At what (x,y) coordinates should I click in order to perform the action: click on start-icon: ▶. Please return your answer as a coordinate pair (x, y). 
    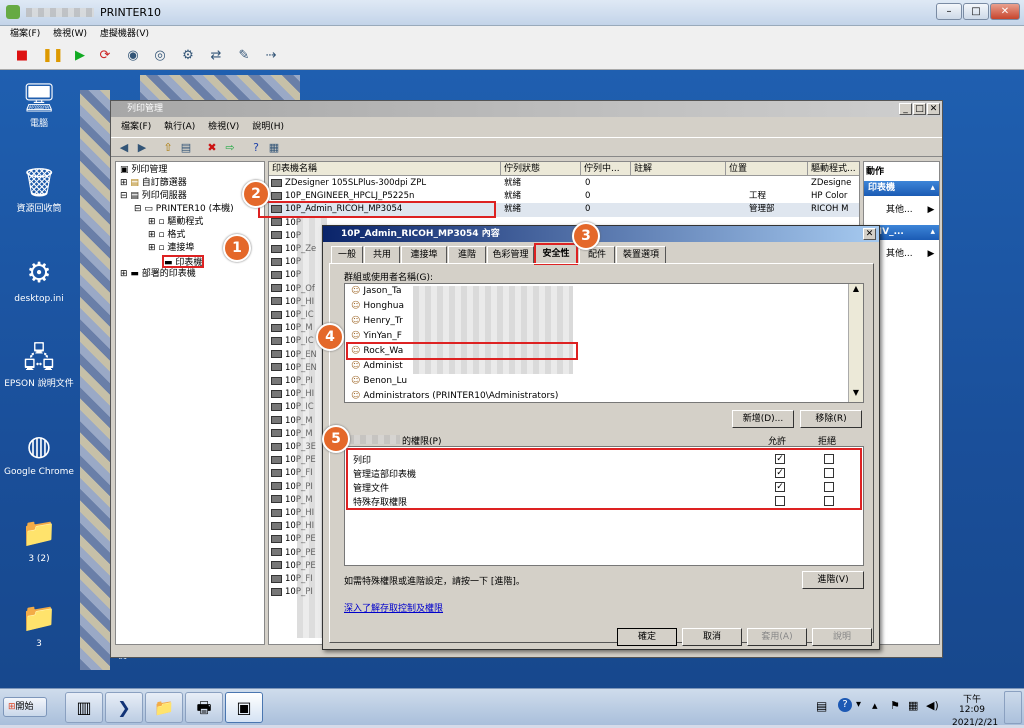
    Looking at the image, I should click on (80, 56).